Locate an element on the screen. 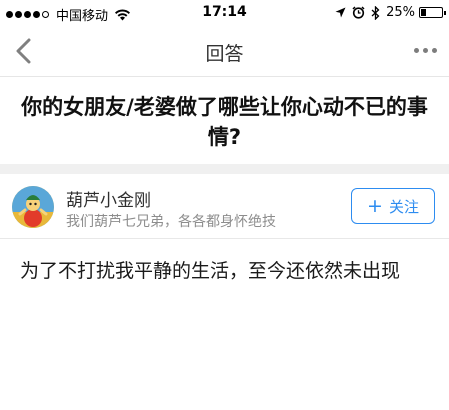 The height and width of the screenshot is (410, 449). alarm-icon is located at coordinates (358, 12).